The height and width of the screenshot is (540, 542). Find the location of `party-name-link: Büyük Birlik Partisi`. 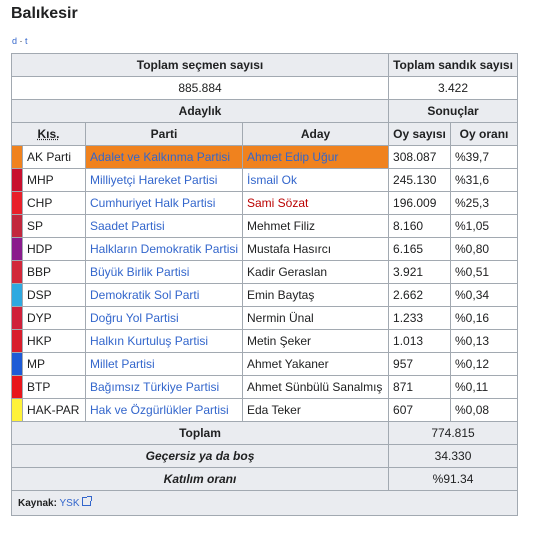

party-name-link: Büyük Birlik Partisi is located at coordinates (164, 272).